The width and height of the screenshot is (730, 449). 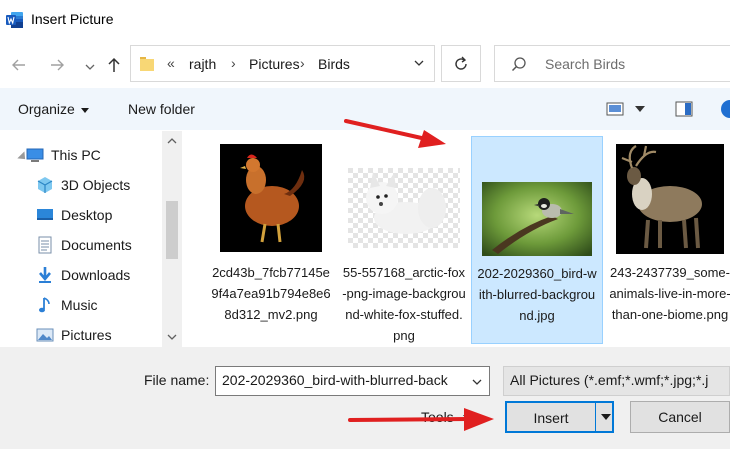 What do you see at coordinates (96, 245) in the screenshot?
I see `sidebar-item-label: Documents` at bounding box center [96, 245].